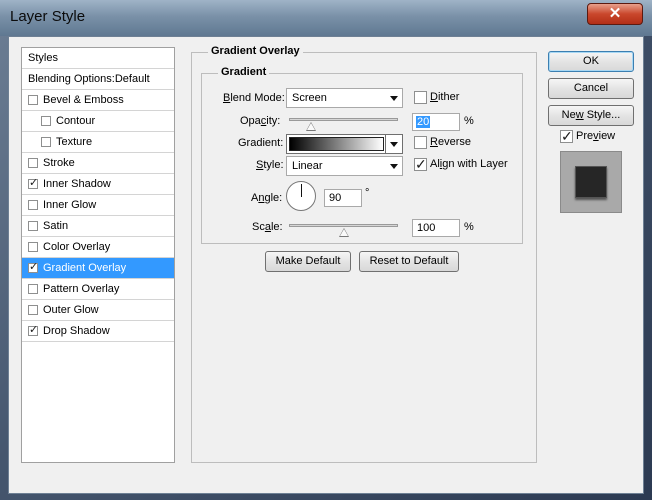 This screenshot has height=500, width=652. What do you see at coordinates (591, 61) in the screenshot?
I see `ok-button: OK` at bounding box center [591, 61].